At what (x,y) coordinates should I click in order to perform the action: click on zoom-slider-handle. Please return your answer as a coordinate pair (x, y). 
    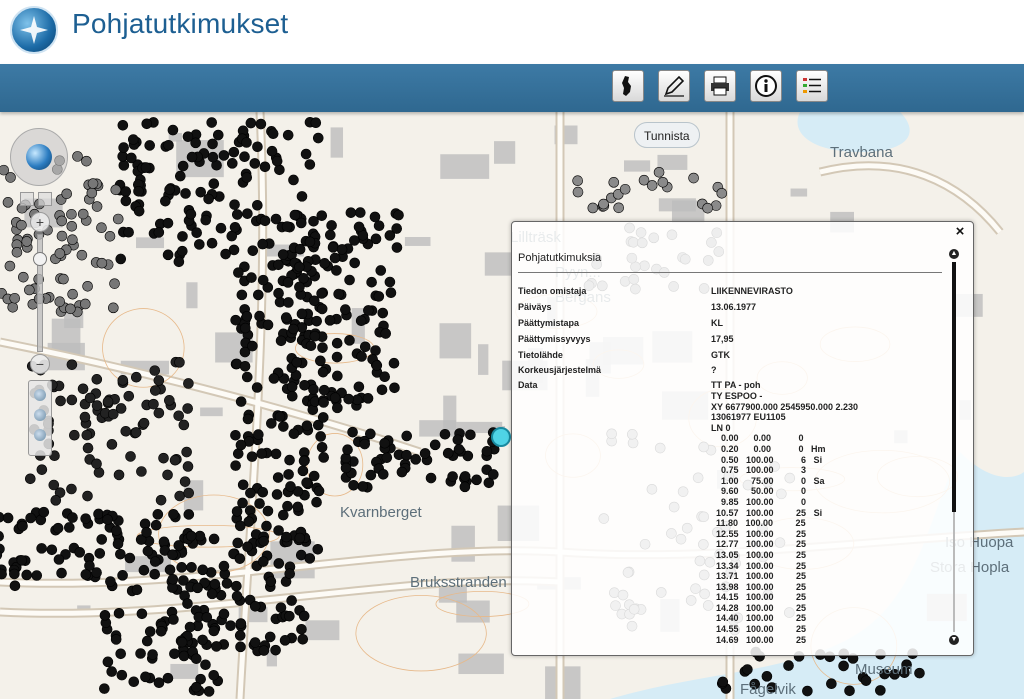
    Looking at the image, I should click on (40, 259).